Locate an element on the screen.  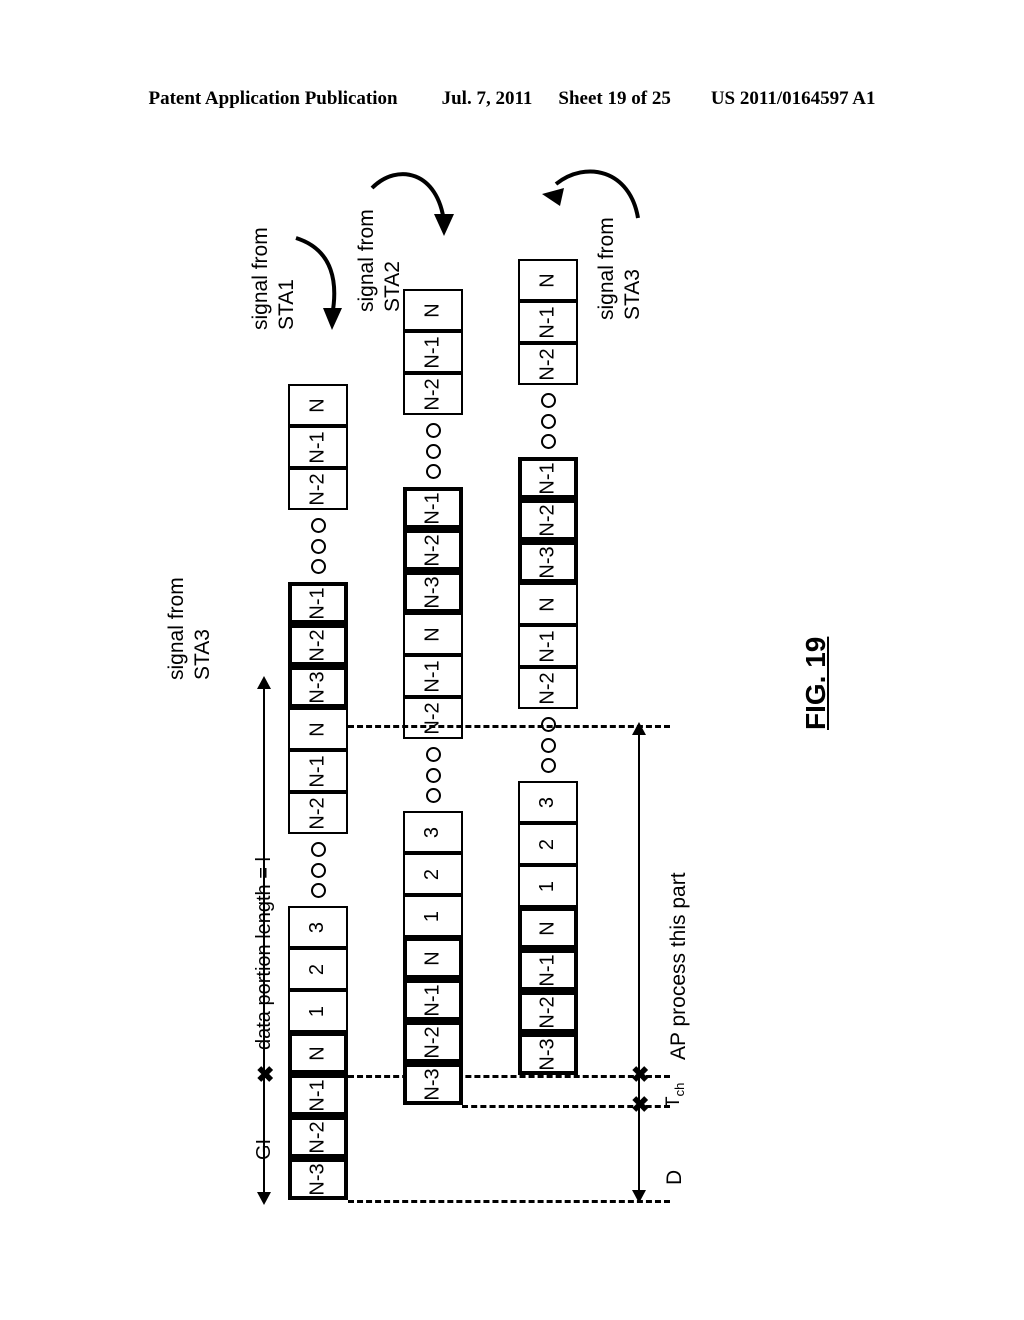
callout-label-sta3-right: signal from is located at coordinates (606, 268).